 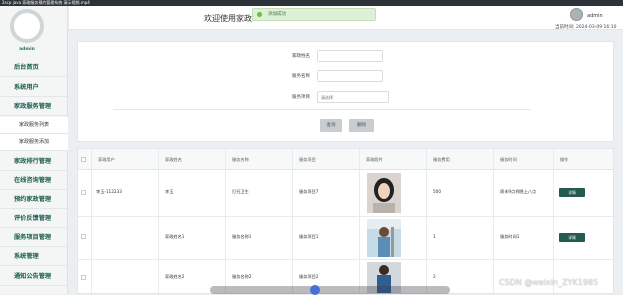 I want to click on name-field-label: 家政姓名, so click(x=301, y=56).